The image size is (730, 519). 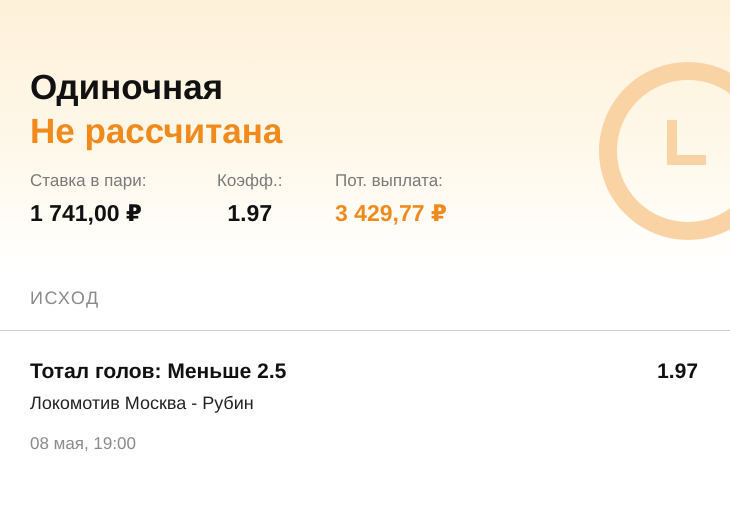 I want to click on event-name: Локомотив Москва - Рубин, so click(x=142, y=403).